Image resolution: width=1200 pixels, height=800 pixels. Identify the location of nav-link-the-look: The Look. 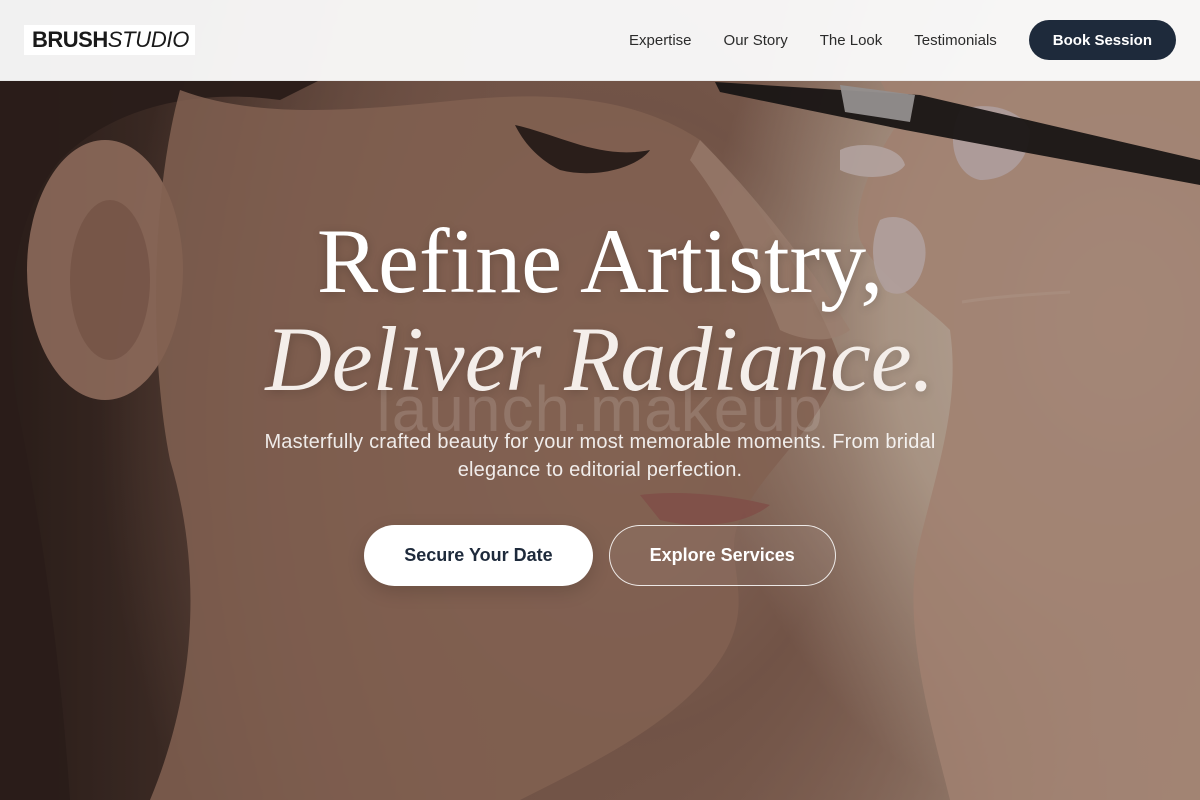
(851, 40).